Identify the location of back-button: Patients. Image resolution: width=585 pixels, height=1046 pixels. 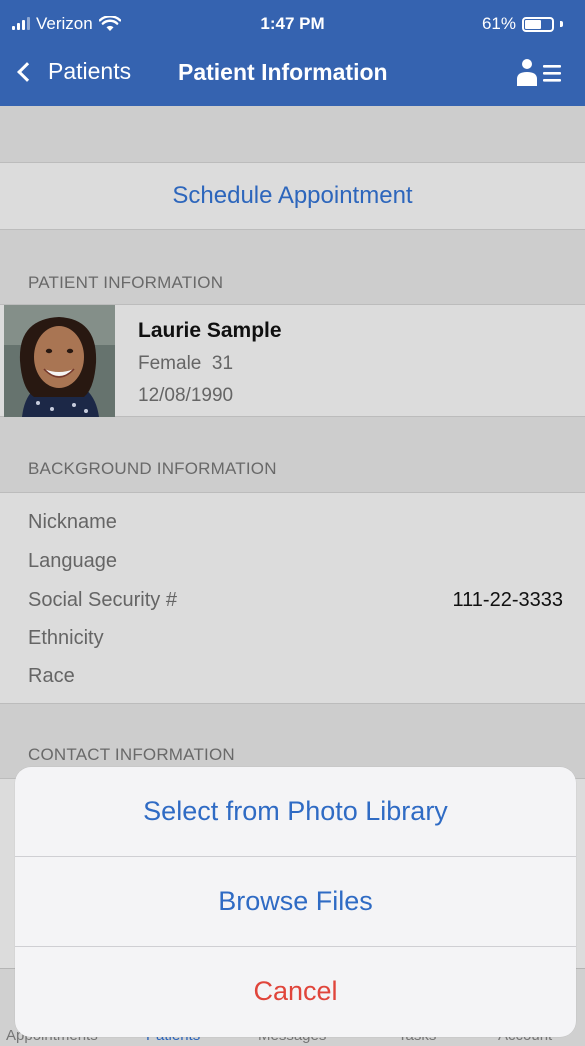
(72, 71).